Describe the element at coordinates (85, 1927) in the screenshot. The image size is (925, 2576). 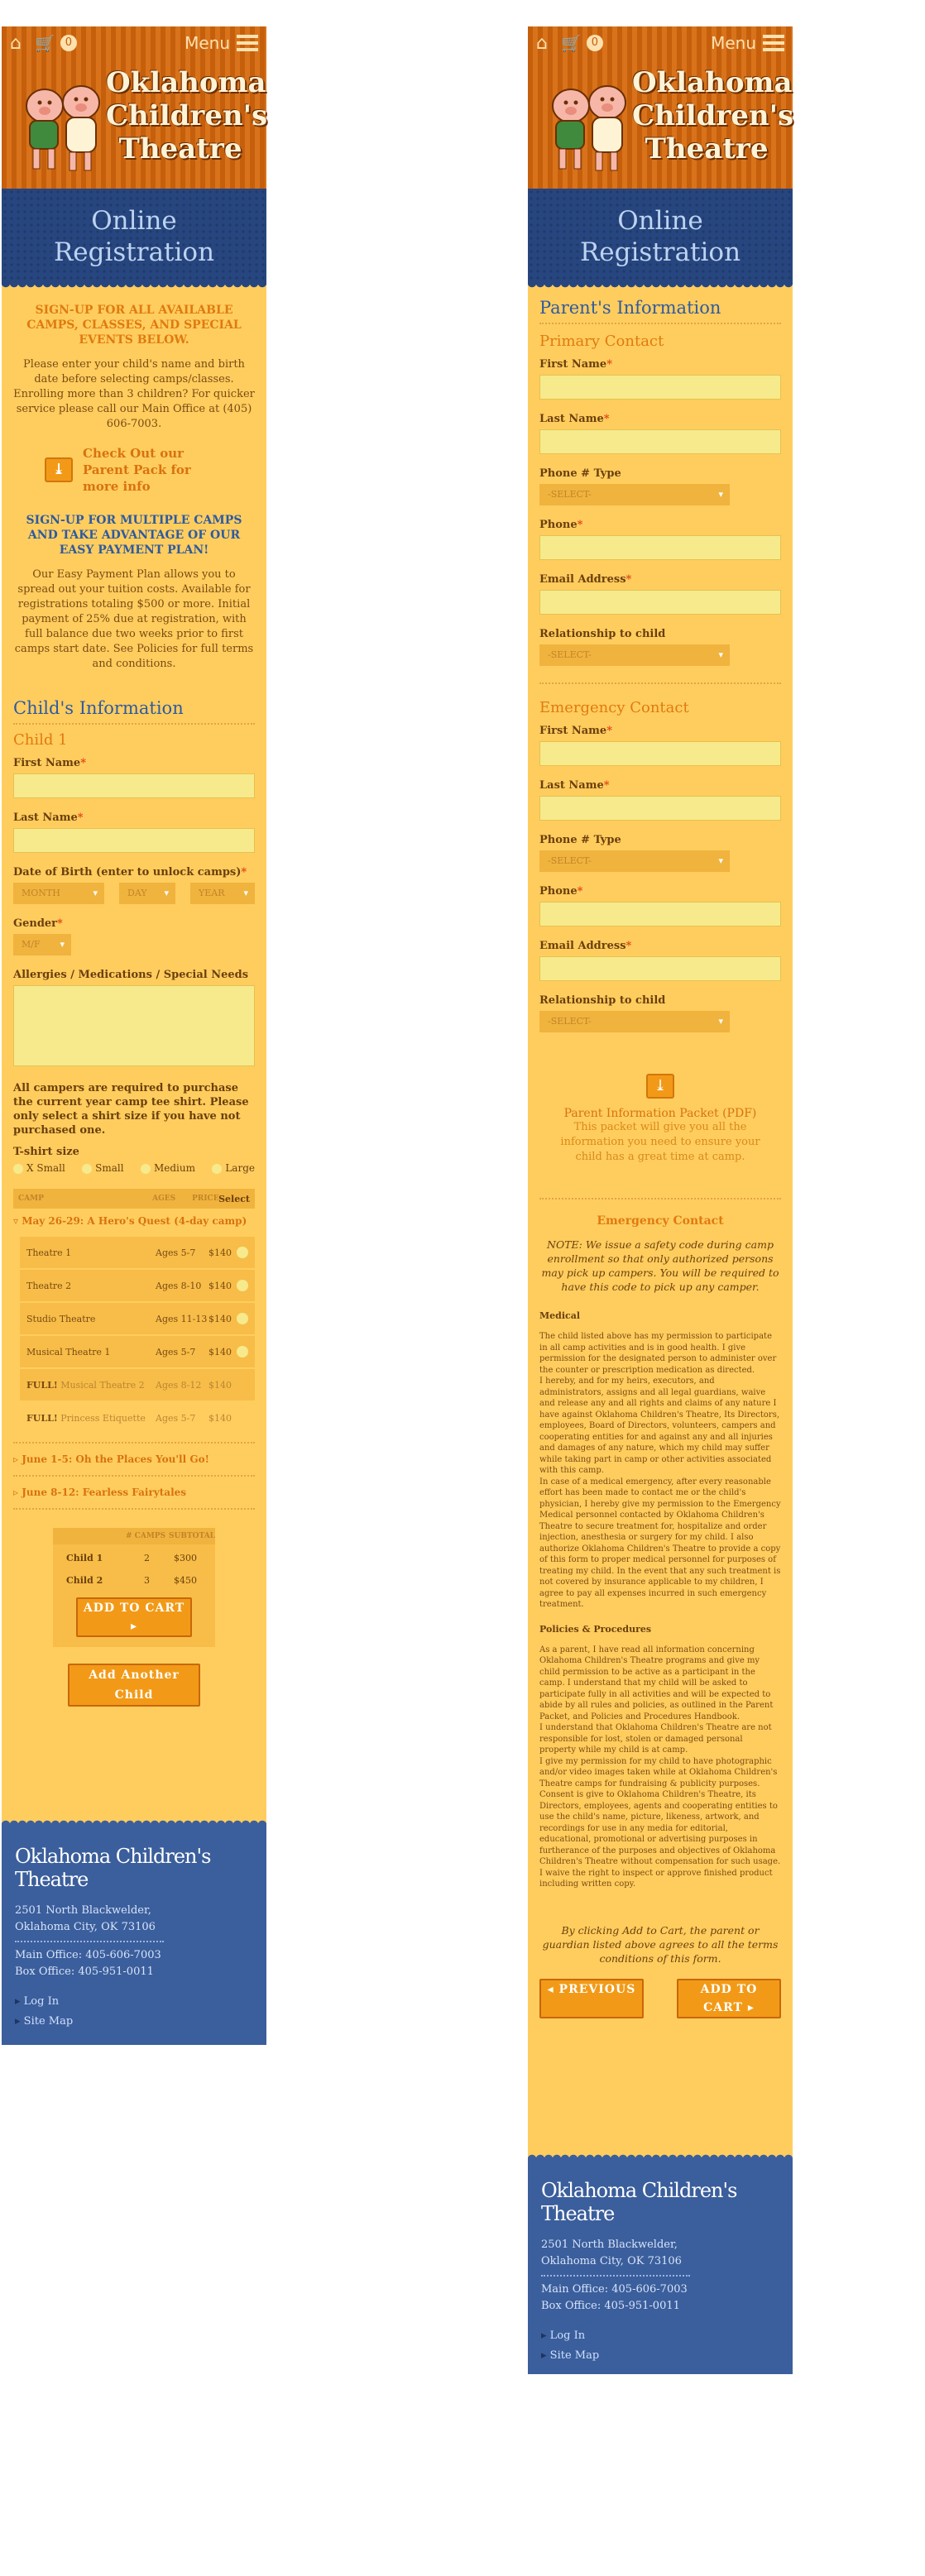
I see `footer-address-2: Oklahoma City, OK 73106` at that location.